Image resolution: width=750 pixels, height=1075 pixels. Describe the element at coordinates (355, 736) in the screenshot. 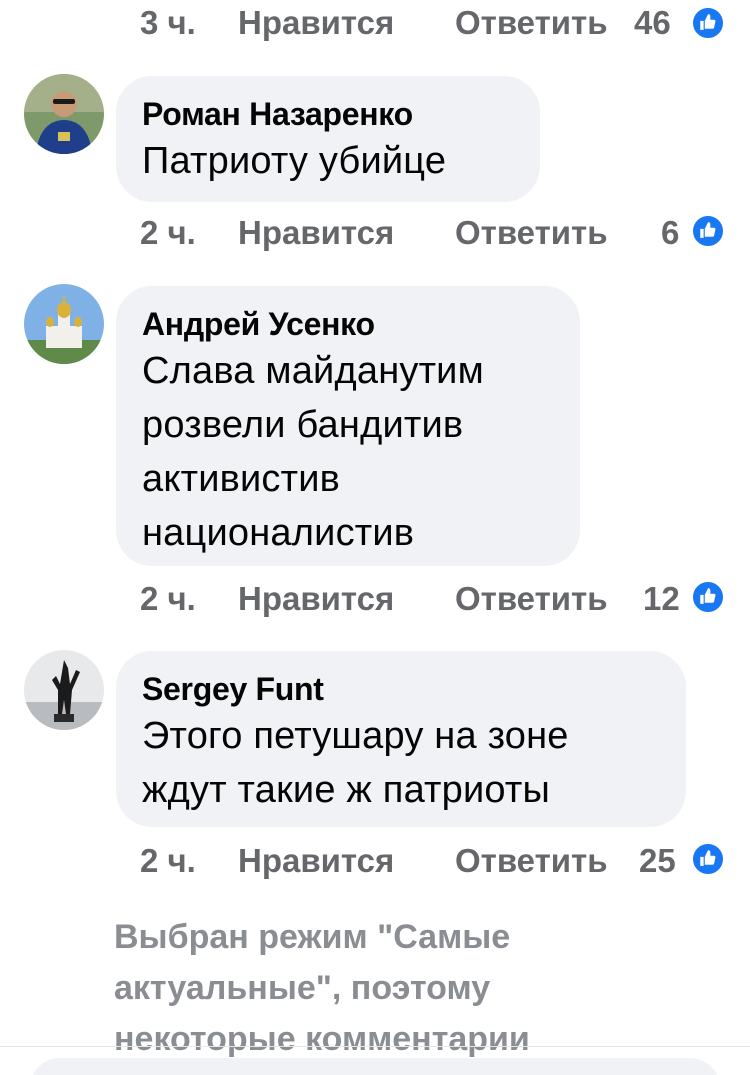

I see `comment-text-line: Этого петушару на зоне` at that location.